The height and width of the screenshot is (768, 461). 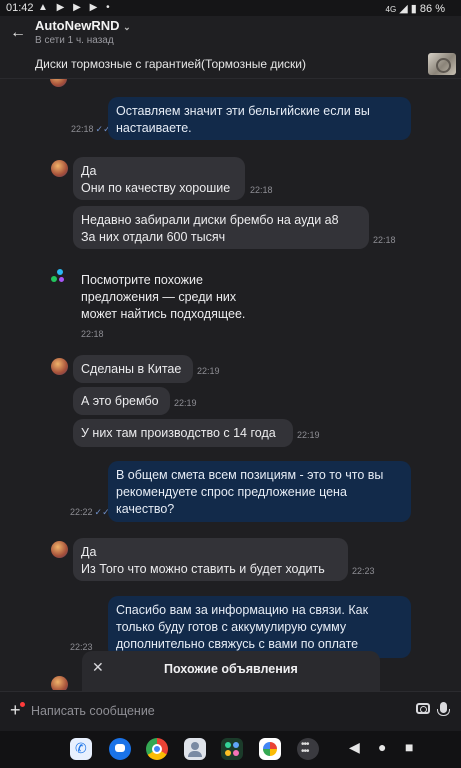 What do you see at coordinates (195, 749) in the screenshot?
I see `contacts-app-icon` at bounding box center [195, 749].